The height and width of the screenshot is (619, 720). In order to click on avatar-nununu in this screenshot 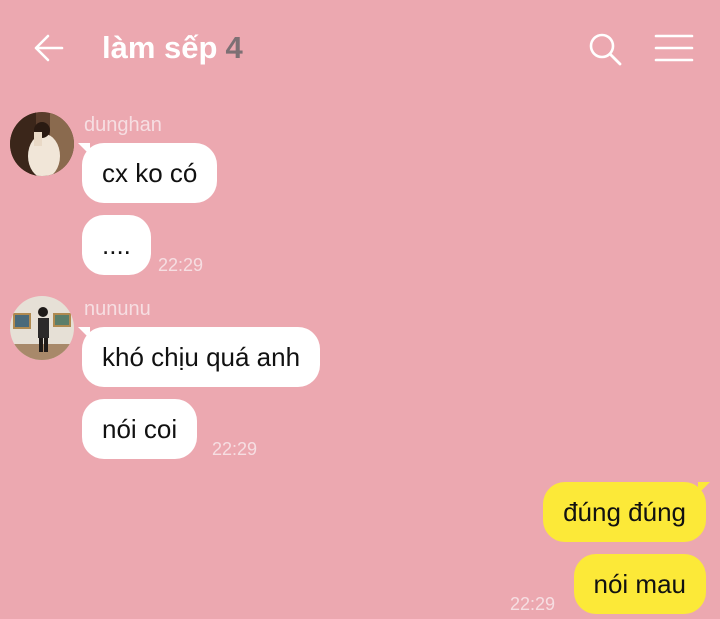, I will do `click(42, 328)`.